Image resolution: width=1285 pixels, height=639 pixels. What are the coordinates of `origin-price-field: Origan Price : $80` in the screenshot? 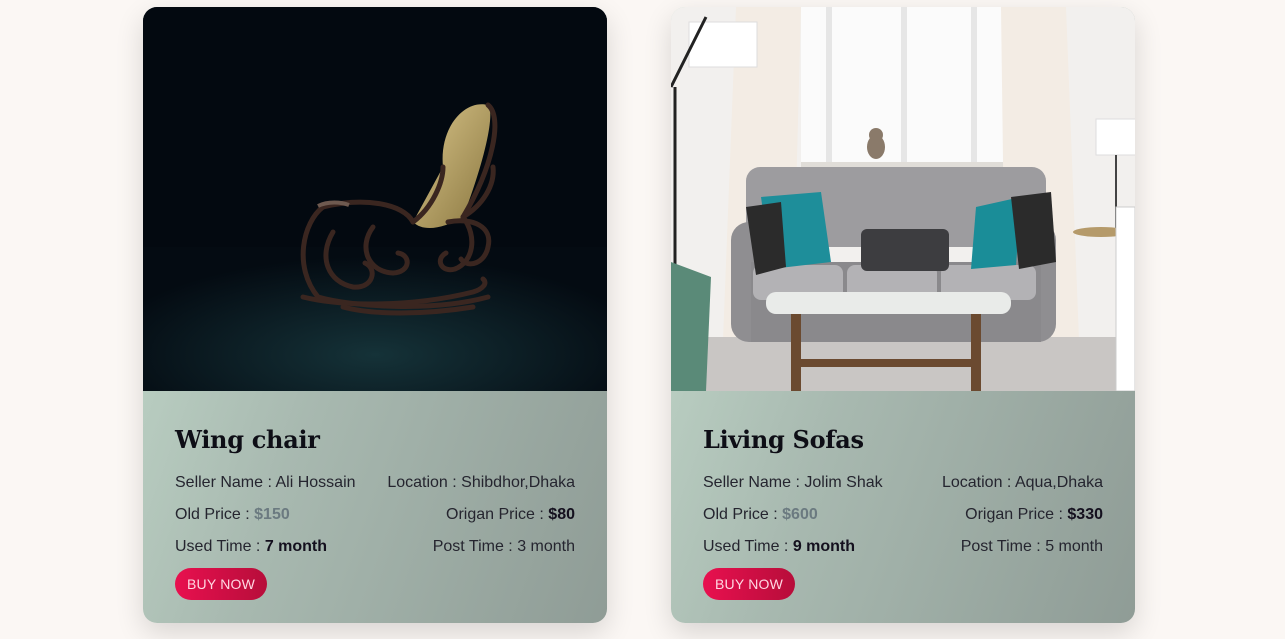 It's located at (510, 515).